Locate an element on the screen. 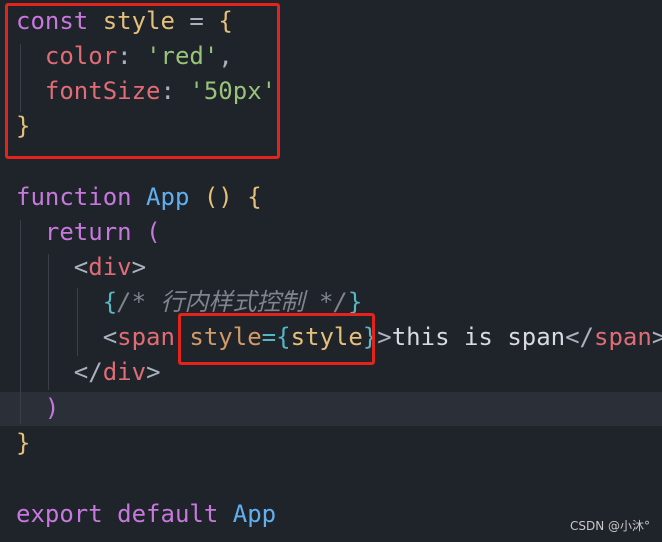 Image resolution: width=662 pixels, height=542 pixels. code-line-7: return ( is located at coordinates (88, 232).